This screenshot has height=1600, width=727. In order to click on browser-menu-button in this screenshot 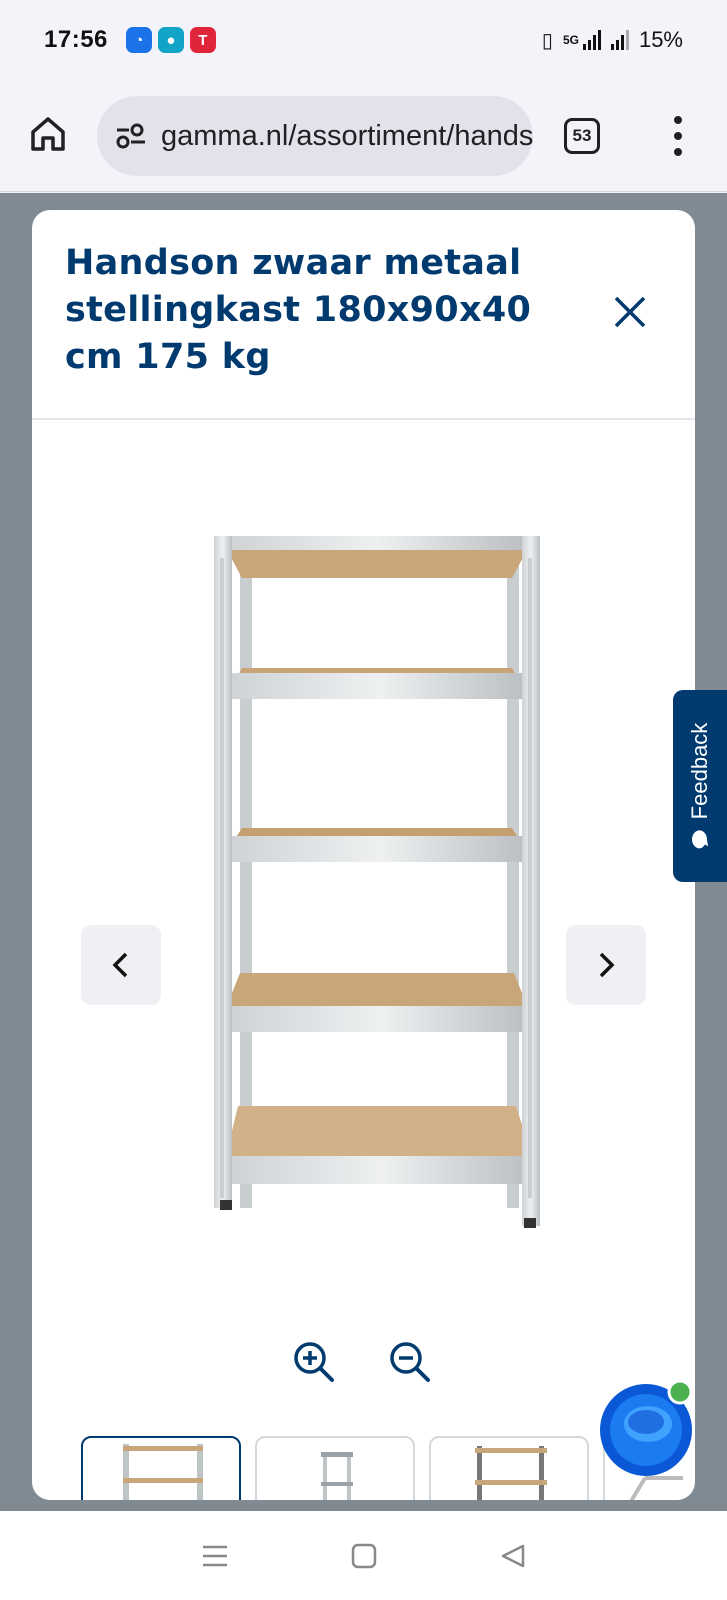, I will do `click(678, 136)`.